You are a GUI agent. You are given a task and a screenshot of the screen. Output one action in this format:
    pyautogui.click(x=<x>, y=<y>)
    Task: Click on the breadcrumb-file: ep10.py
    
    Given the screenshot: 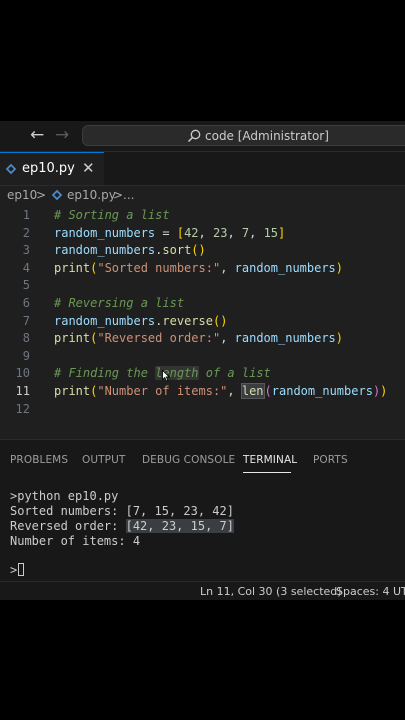 What is the action you would take?
    pyautogui.click(x=91, y=195)
    